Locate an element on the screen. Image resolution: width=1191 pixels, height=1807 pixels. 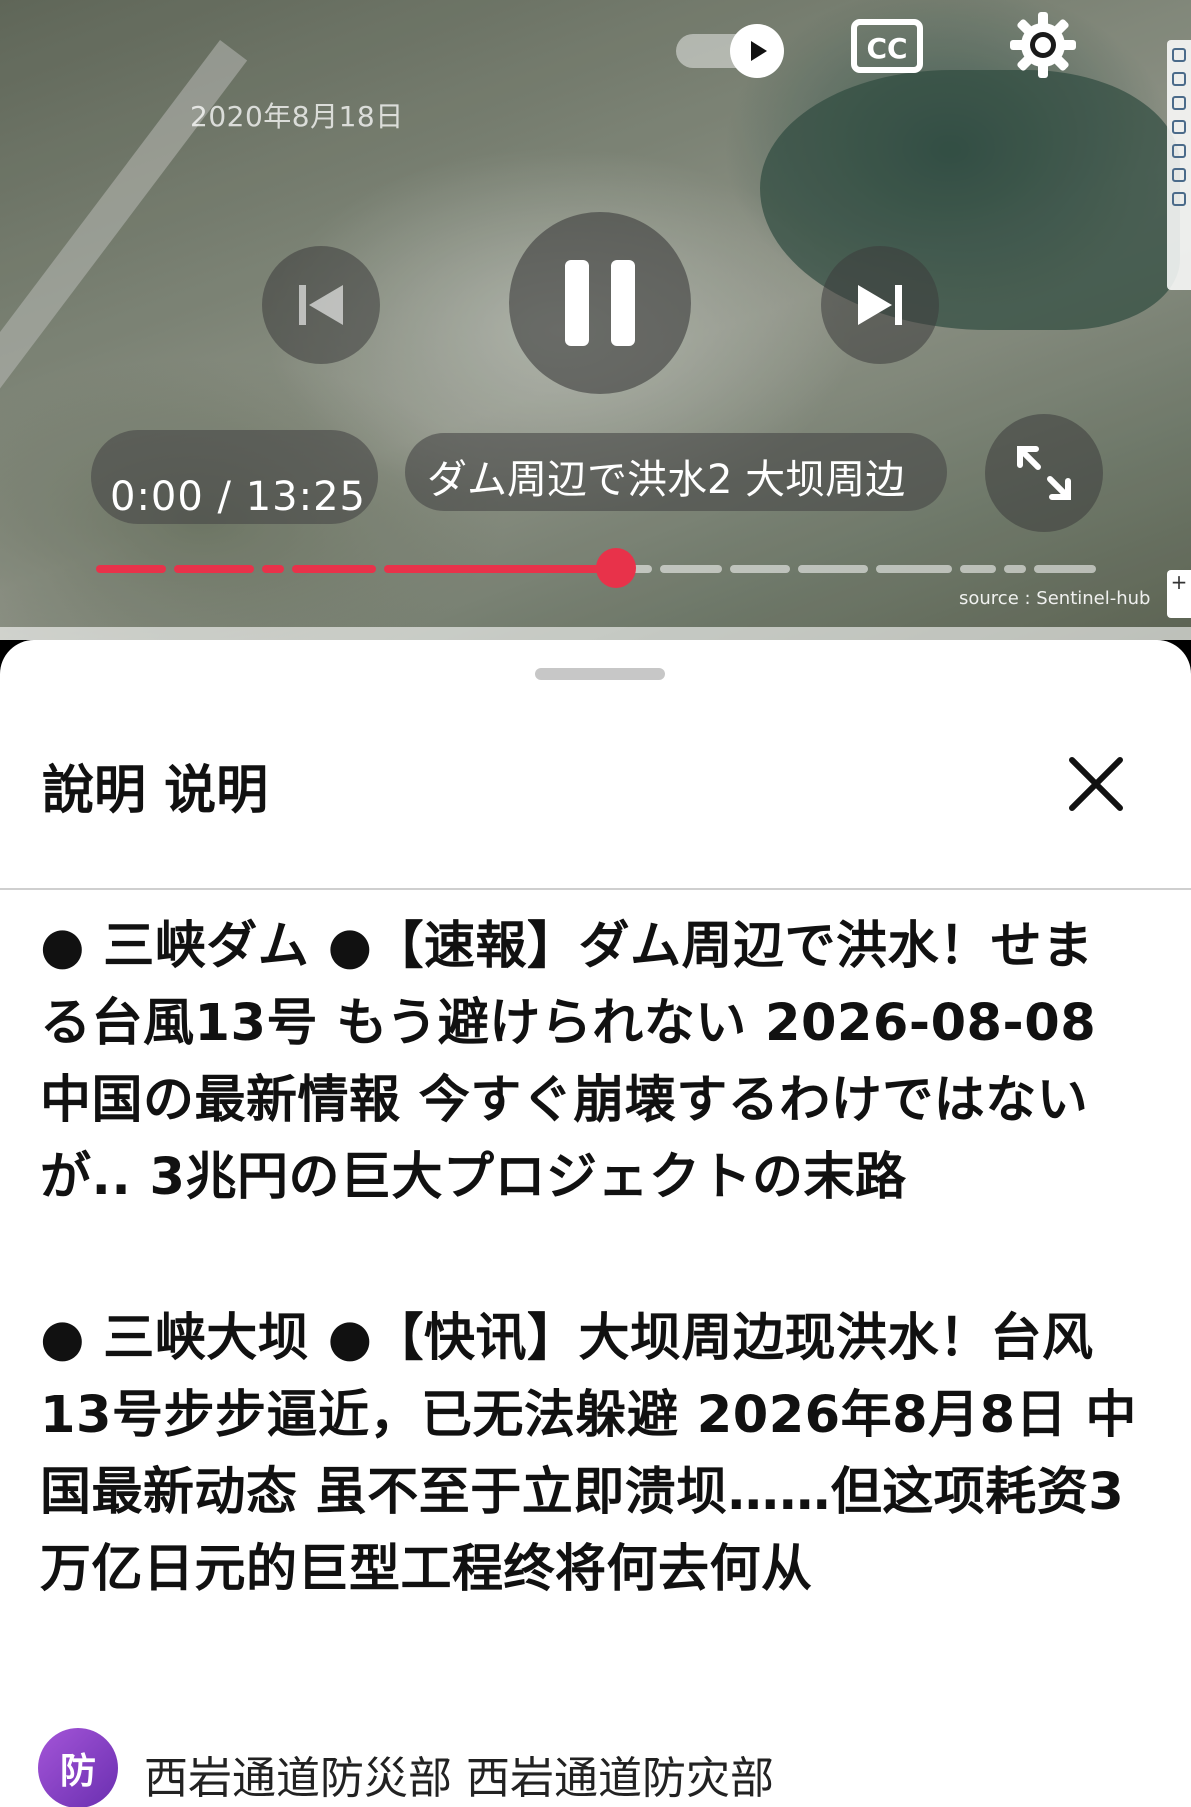
map-zoom-control: + is located at coordinates (1179, 594).